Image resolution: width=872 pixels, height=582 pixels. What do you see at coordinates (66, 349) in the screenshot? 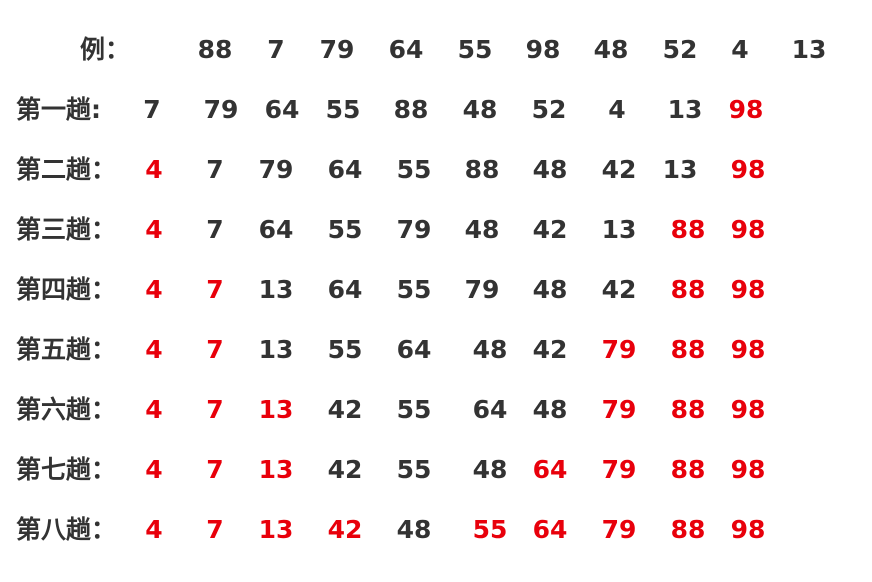
I see `row-label: 第五趟：` at bounding box center [66, 349].